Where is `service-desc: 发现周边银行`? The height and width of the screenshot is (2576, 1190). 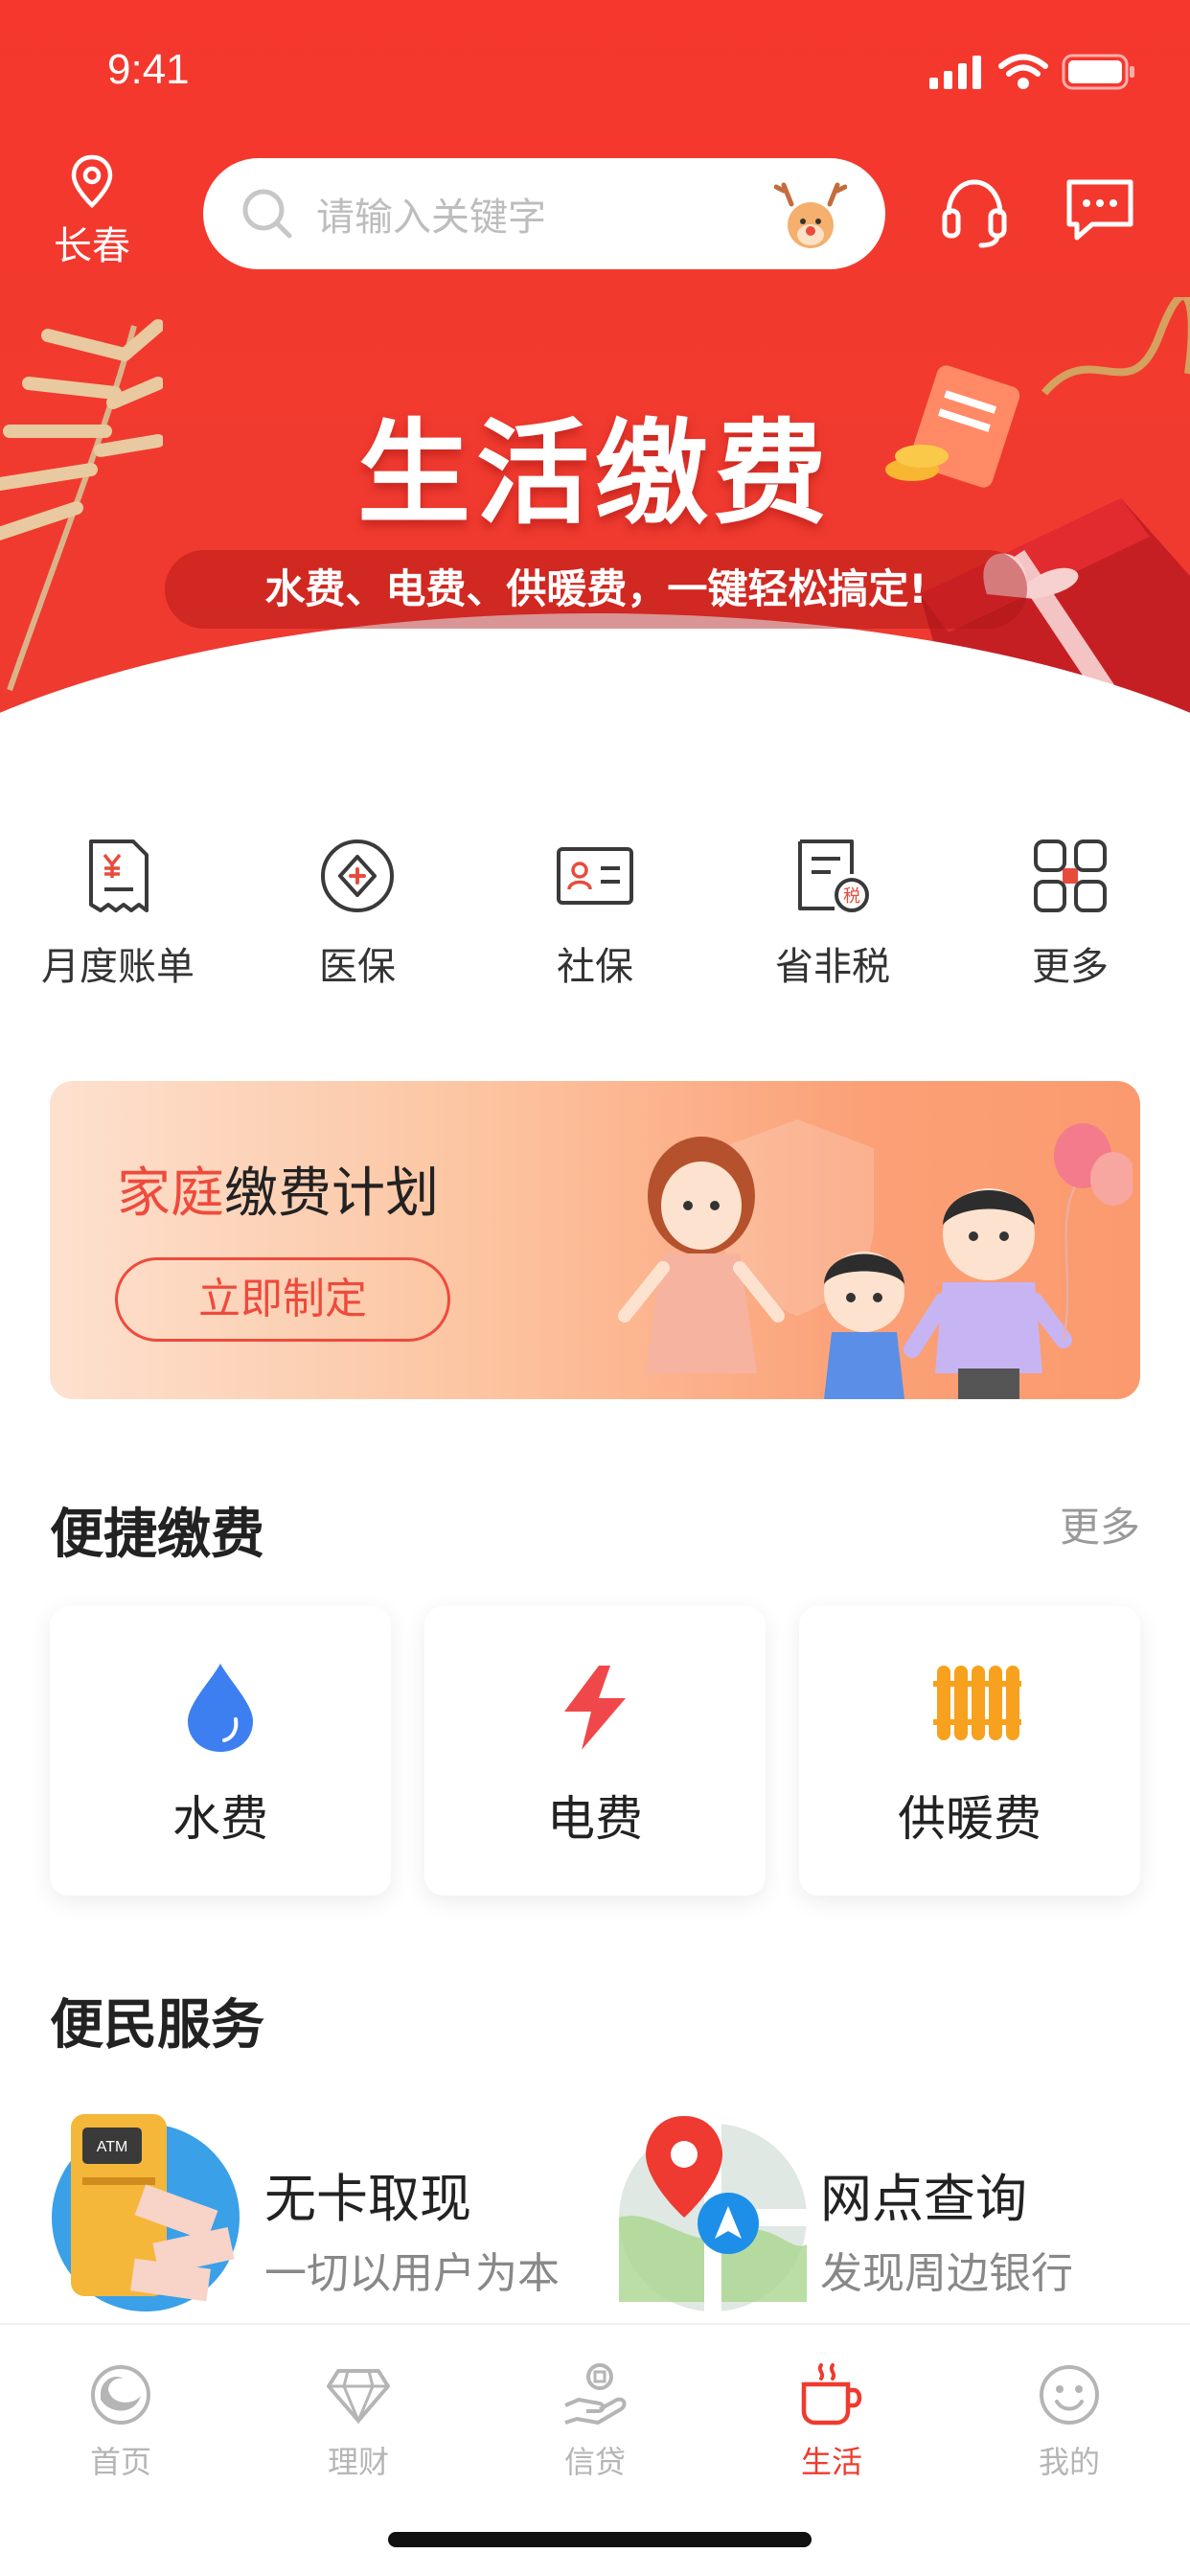 service-desc: 发现周边银行 is located at coordinates (947, 2273).